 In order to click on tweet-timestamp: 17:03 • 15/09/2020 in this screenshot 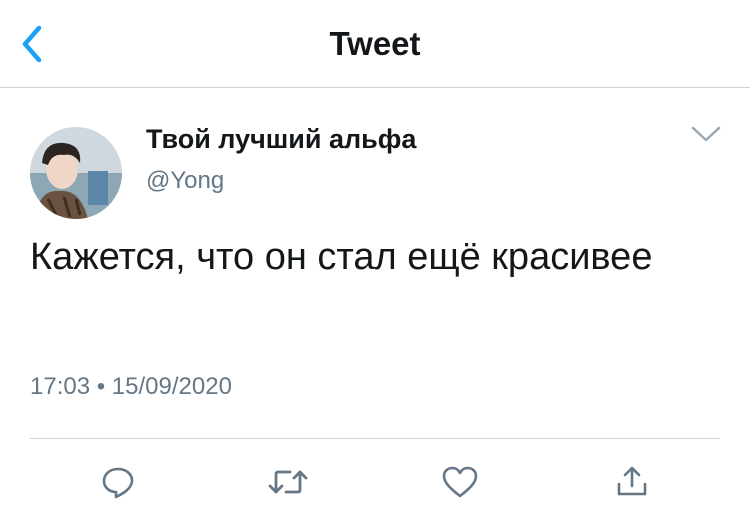, I will do `click(131, 386)`.